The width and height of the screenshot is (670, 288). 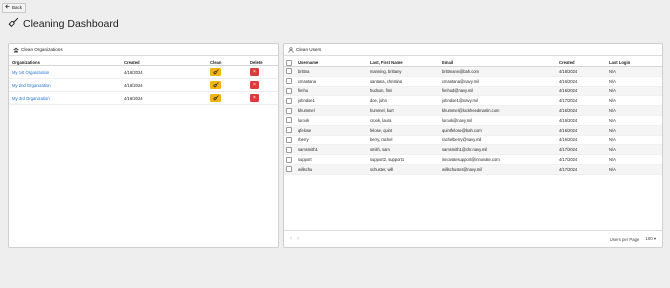 I want to click on username-cell: johndoe1, so click(x=332, y=101).